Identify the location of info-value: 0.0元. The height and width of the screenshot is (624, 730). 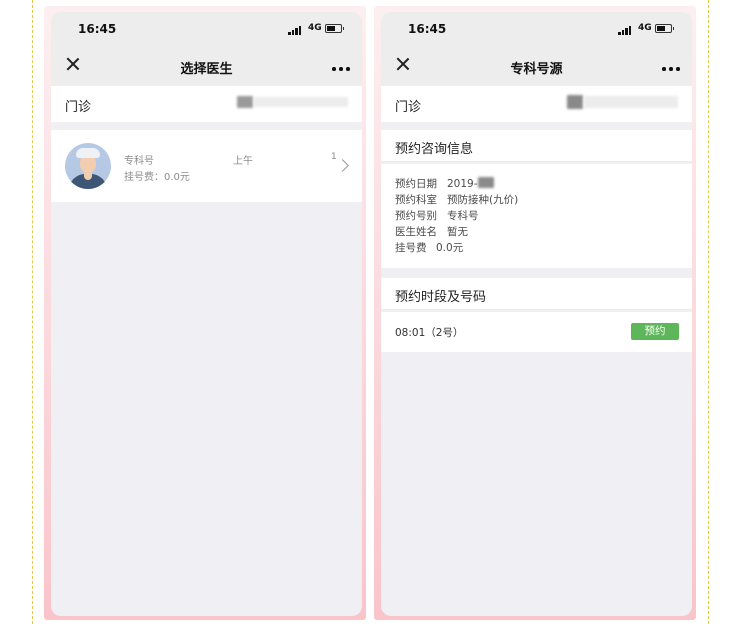
(450, 248).